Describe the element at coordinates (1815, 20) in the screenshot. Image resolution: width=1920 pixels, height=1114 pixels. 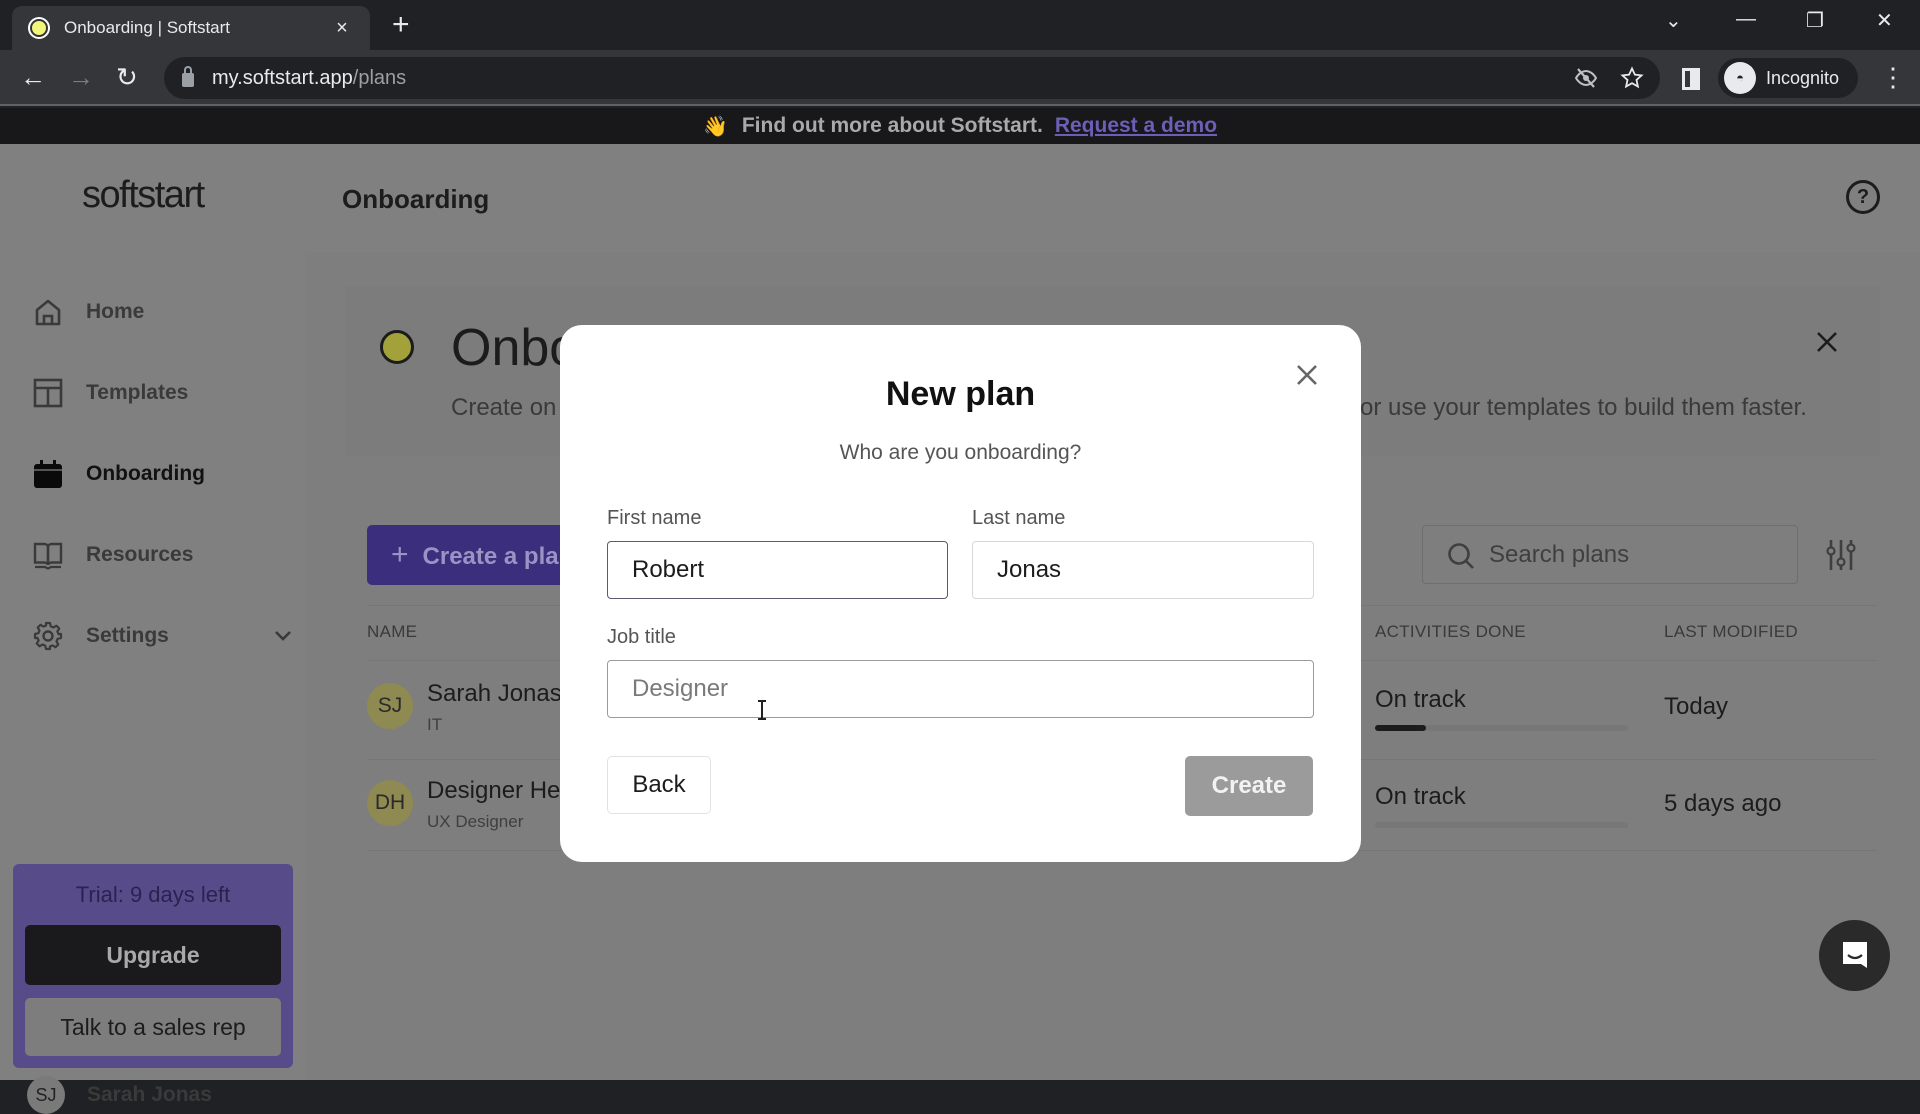
I see `restore-button: ❐` at that location.